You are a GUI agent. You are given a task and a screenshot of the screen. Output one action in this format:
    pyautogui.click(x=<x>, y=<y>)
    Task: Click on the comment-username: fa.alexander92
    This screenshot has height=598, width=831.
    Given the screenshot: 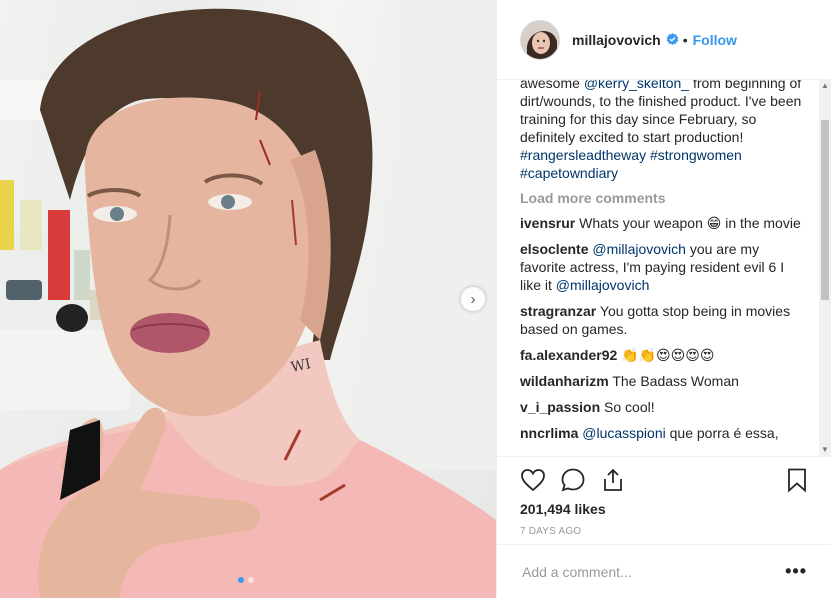 What is the action you would take?
    pyautogui.click(x=568, y=355)
    